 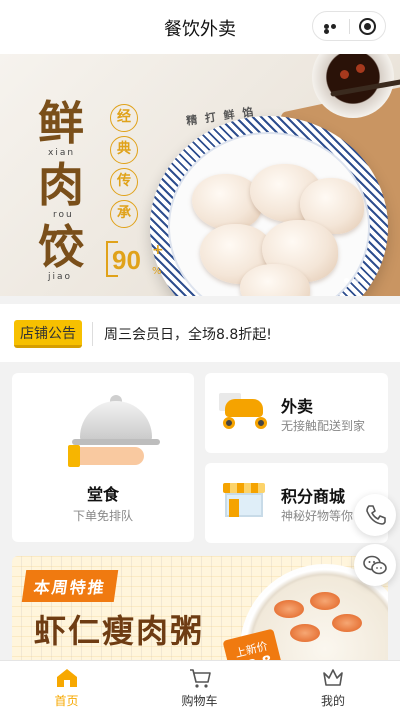 What do you see at coordinates (333, 677) in the screenshot?
I see `crown-icon` at bounding box center [333, 677].